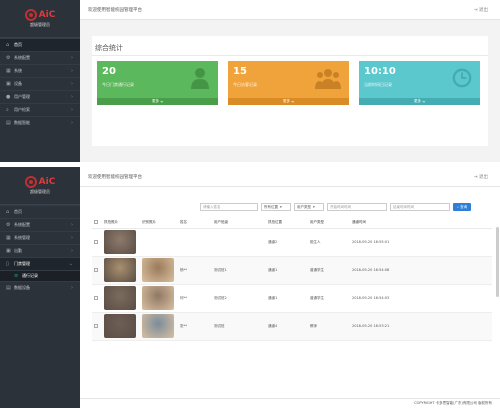 This screenshot has width=500, height=408. I want to click on user-type: 陌生人, so click(315, 241).